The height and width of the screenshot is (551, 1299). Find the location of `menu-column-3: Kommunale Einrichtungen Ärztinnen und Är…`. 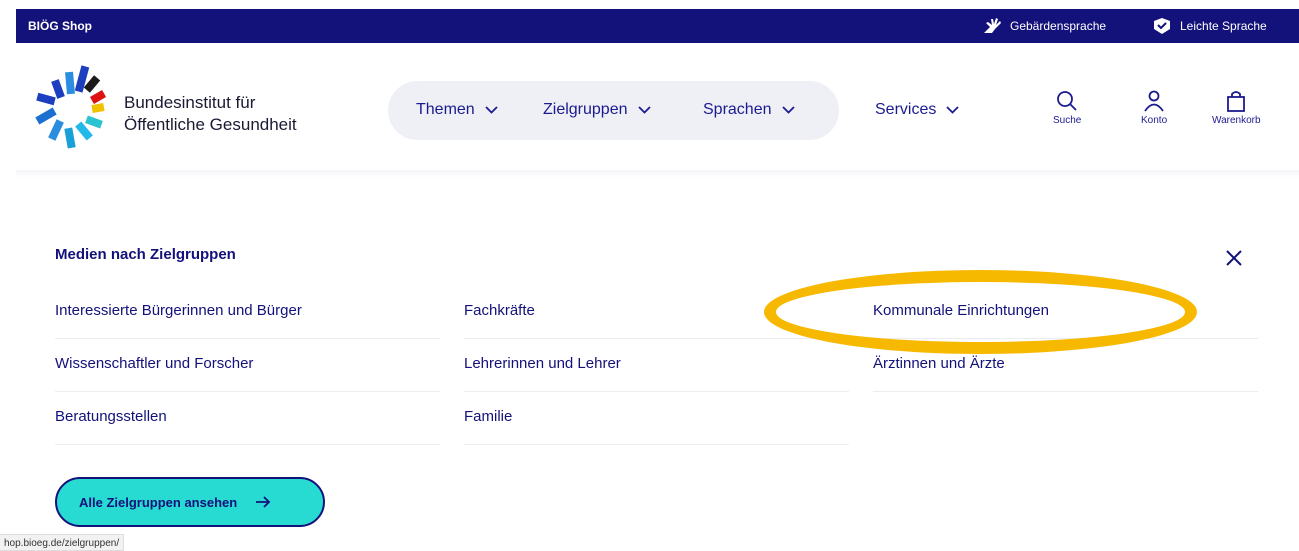

menu-column-3: Kommunale Einrichtungen Ärztinnen und Är… is located at coordinates (1065, 339).